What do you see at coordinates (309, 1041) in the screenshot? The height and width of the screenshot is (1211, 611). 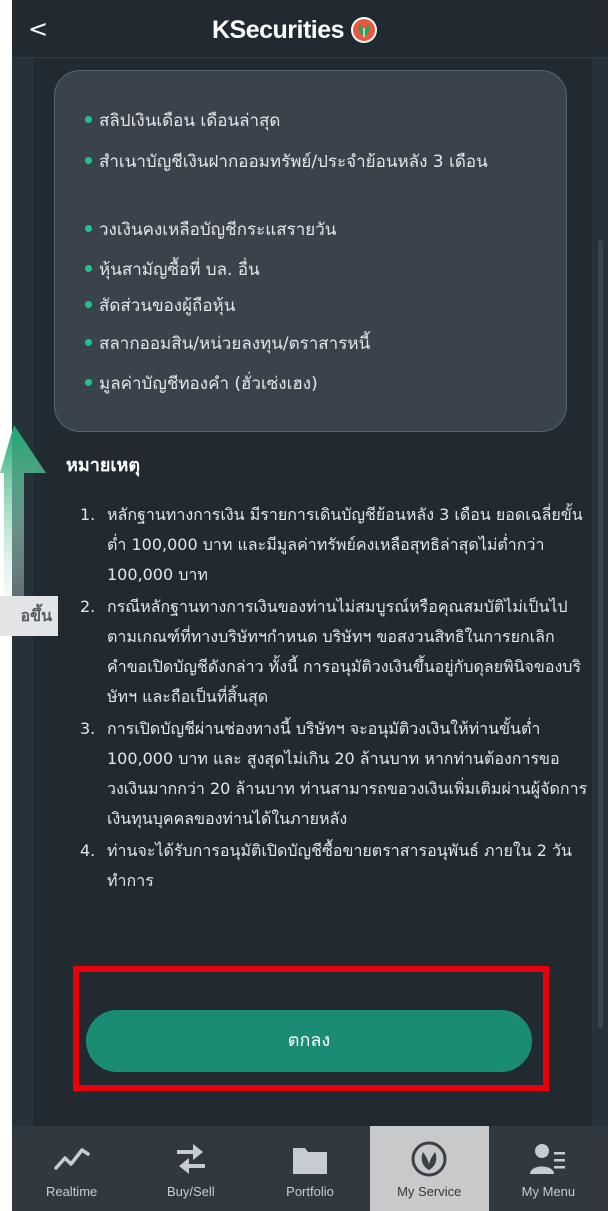 I see `confirm-button: ตกลง` at bounding box center [309, 1041].